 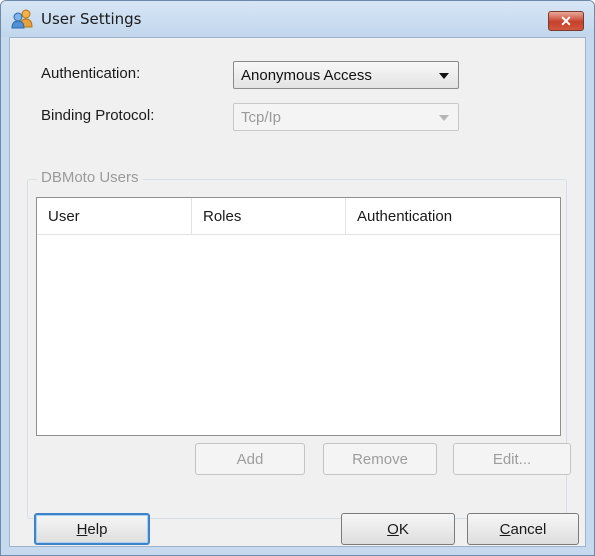 I want to click on column-header-user: User, so click(x=114, y=216).